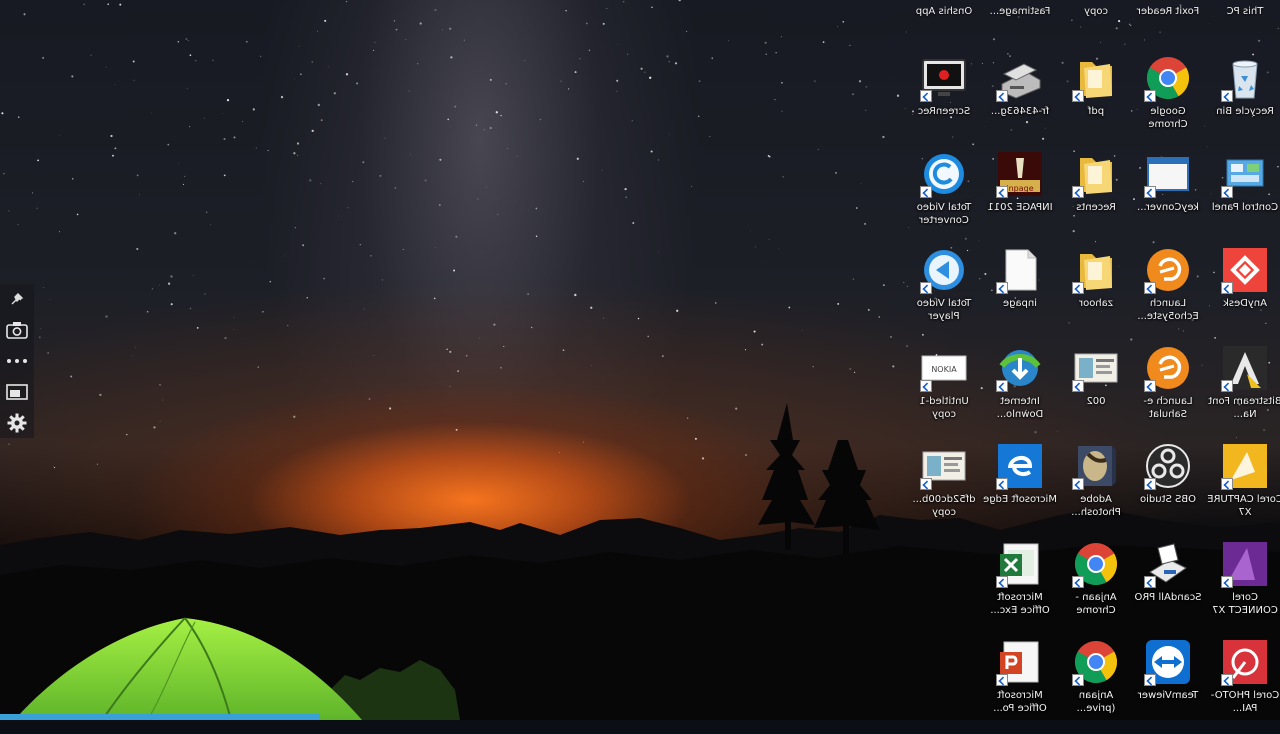 This screenshot has height=734, width=1280. What do you see at coordinates (1168, 490) in the screenshot?
I see `desktop-shortcut: OBS Studio` at bounding box center [1168, 490].